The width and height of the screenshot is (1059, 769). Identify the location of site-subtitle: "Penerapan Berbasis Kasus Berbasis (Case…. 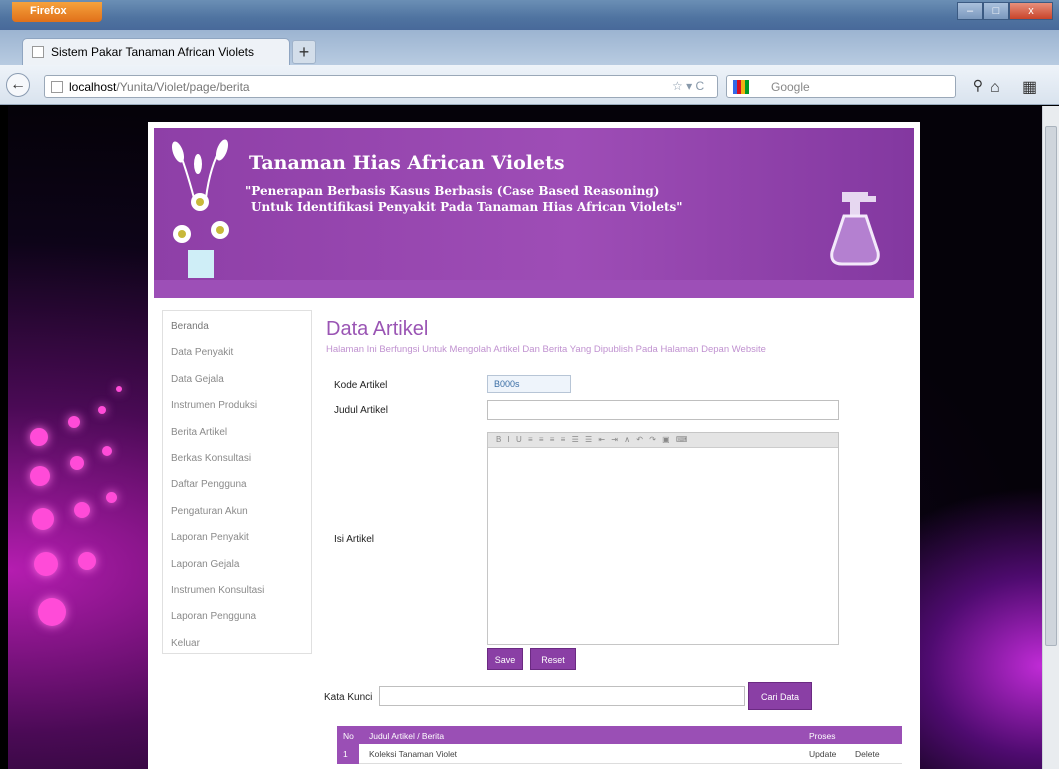
(525, 199).